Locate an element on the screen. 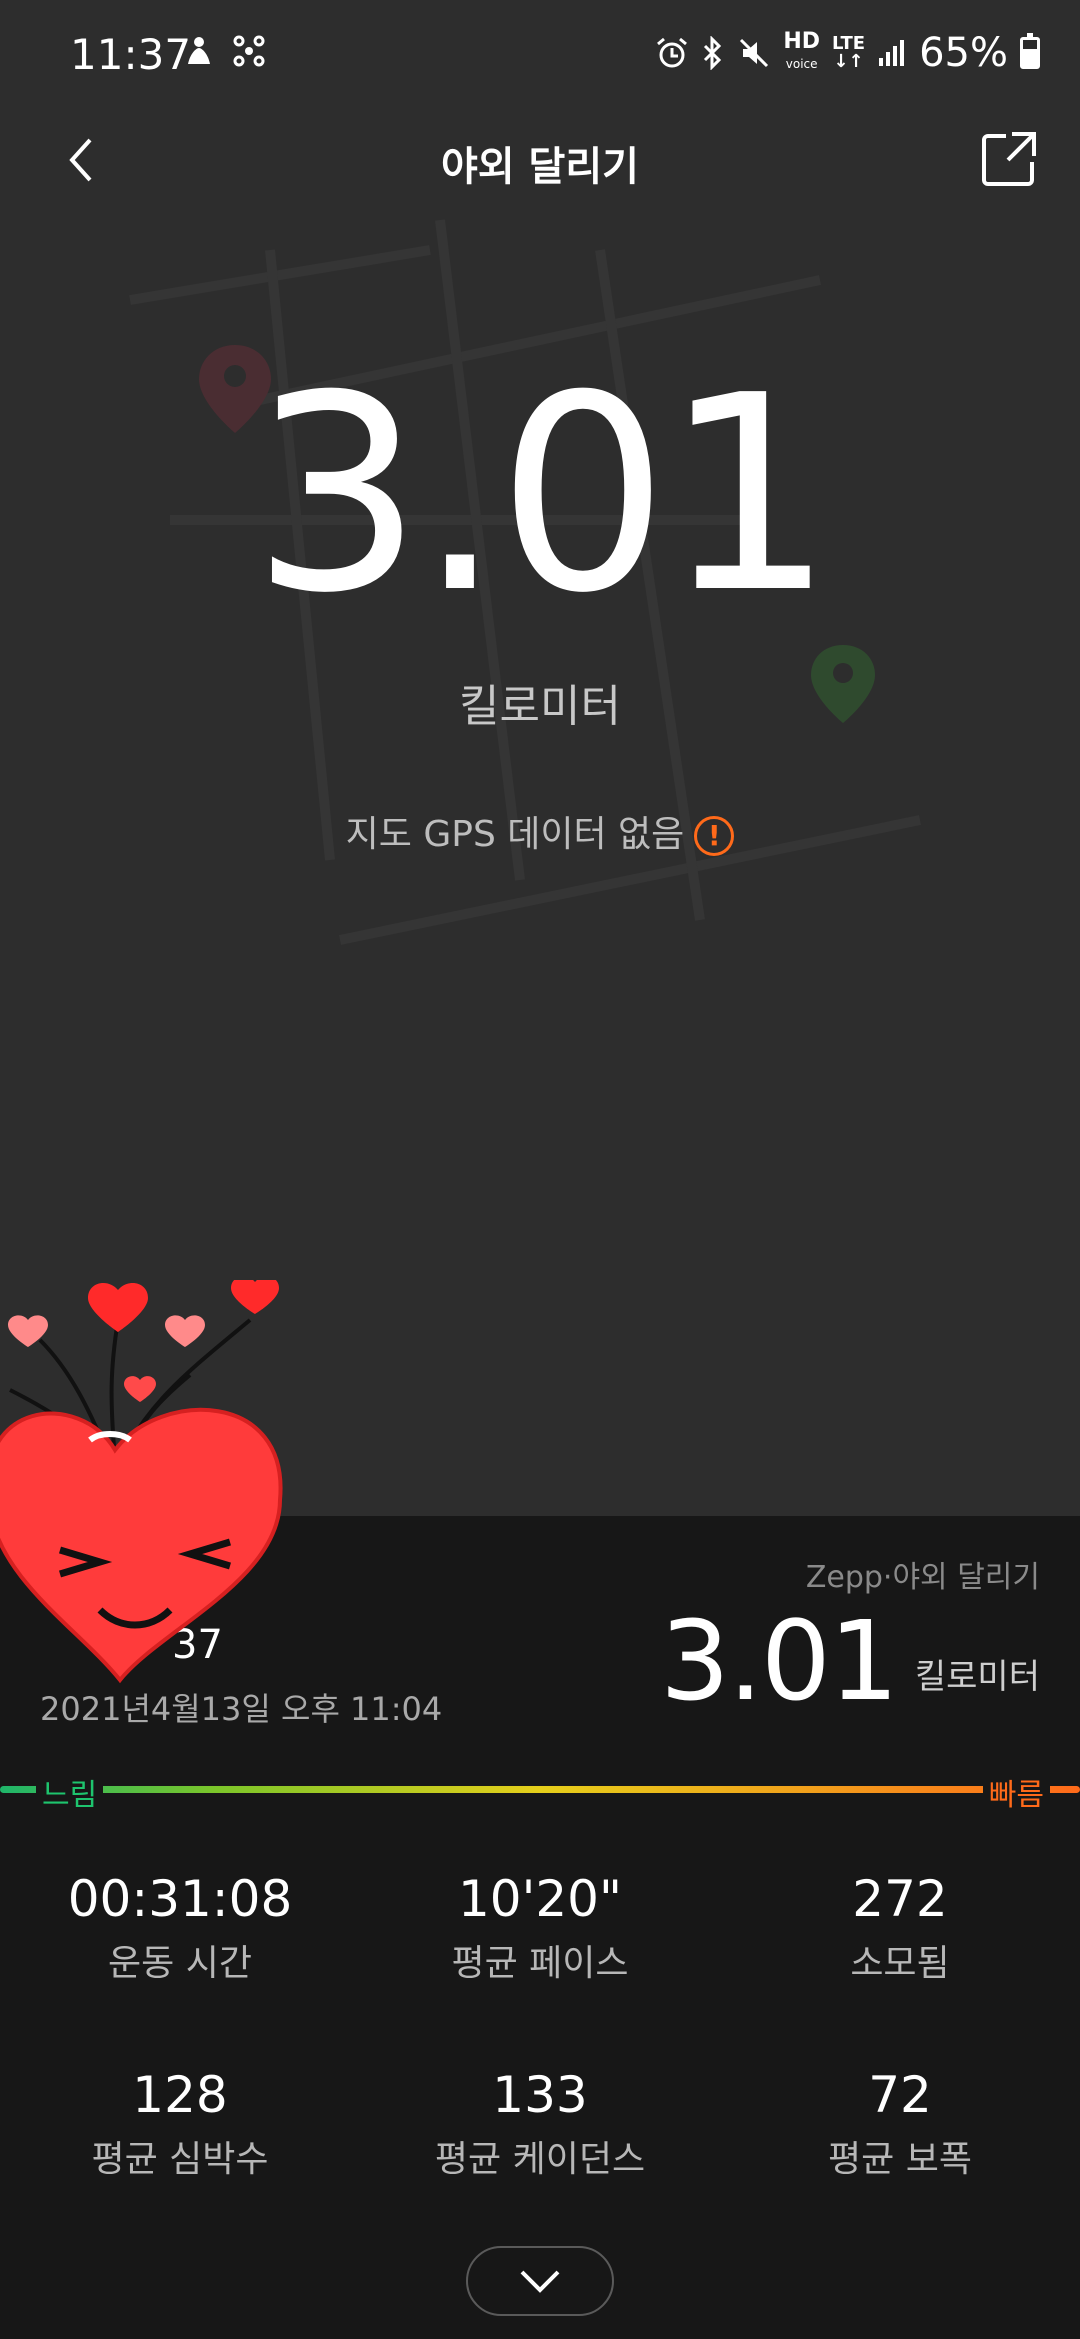 The image size is (1080, 2339). stat-avg-pace: 10'20" 평균 페이스 is located at coordinates (540, 1928).